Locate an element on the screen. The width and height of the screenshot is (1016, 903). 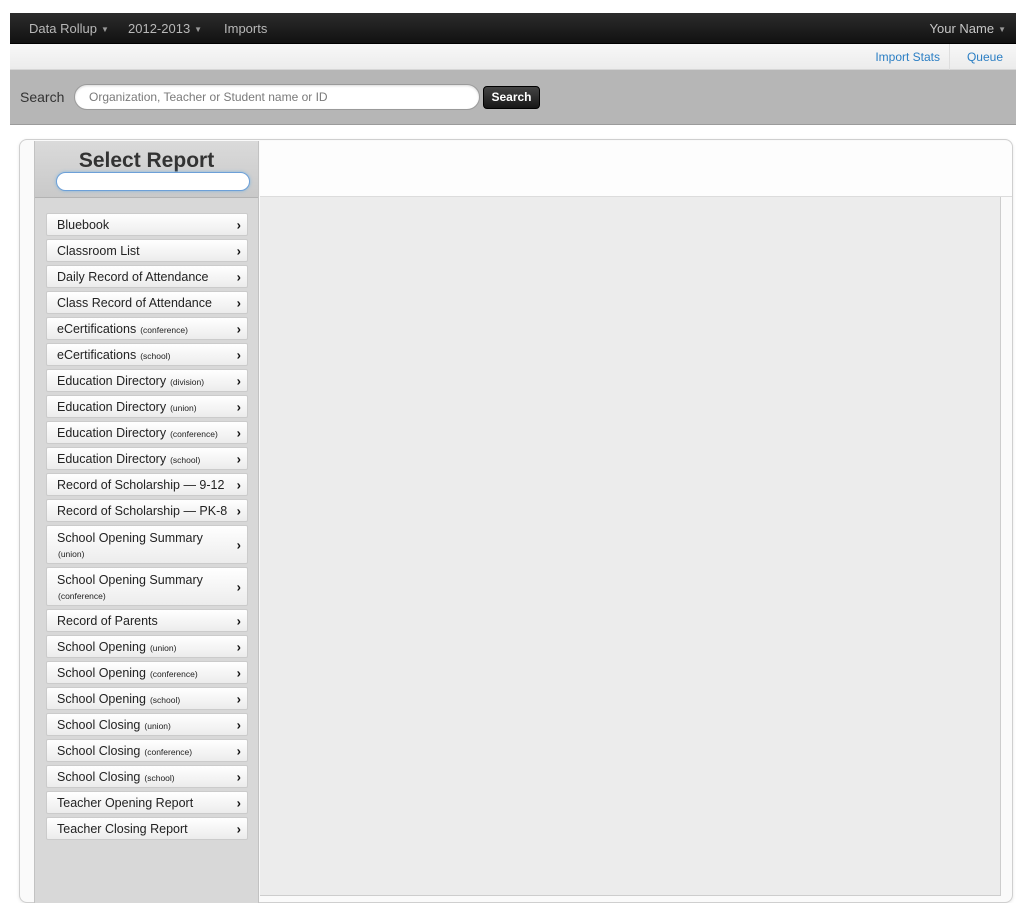
report-item: School Opening Summary (conference) › is located at coordinates (147, 586).